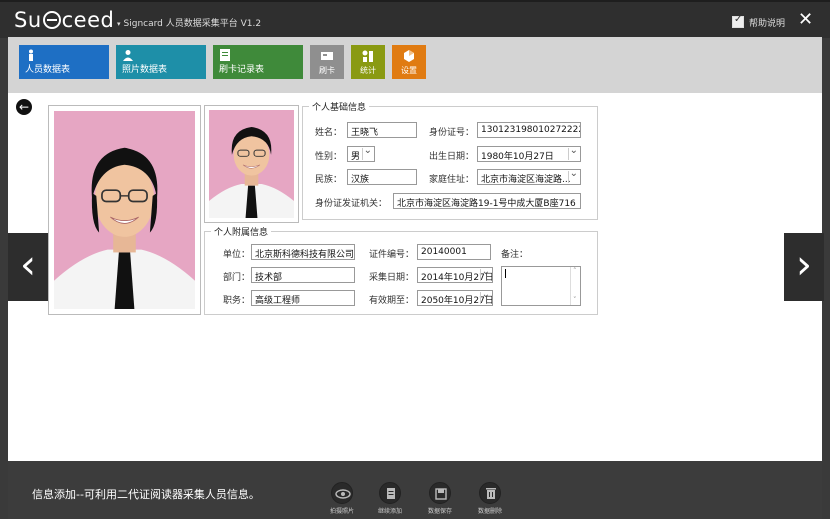  I want to click on valid-until-picker: 2050年10月27日, so click(455, 298).